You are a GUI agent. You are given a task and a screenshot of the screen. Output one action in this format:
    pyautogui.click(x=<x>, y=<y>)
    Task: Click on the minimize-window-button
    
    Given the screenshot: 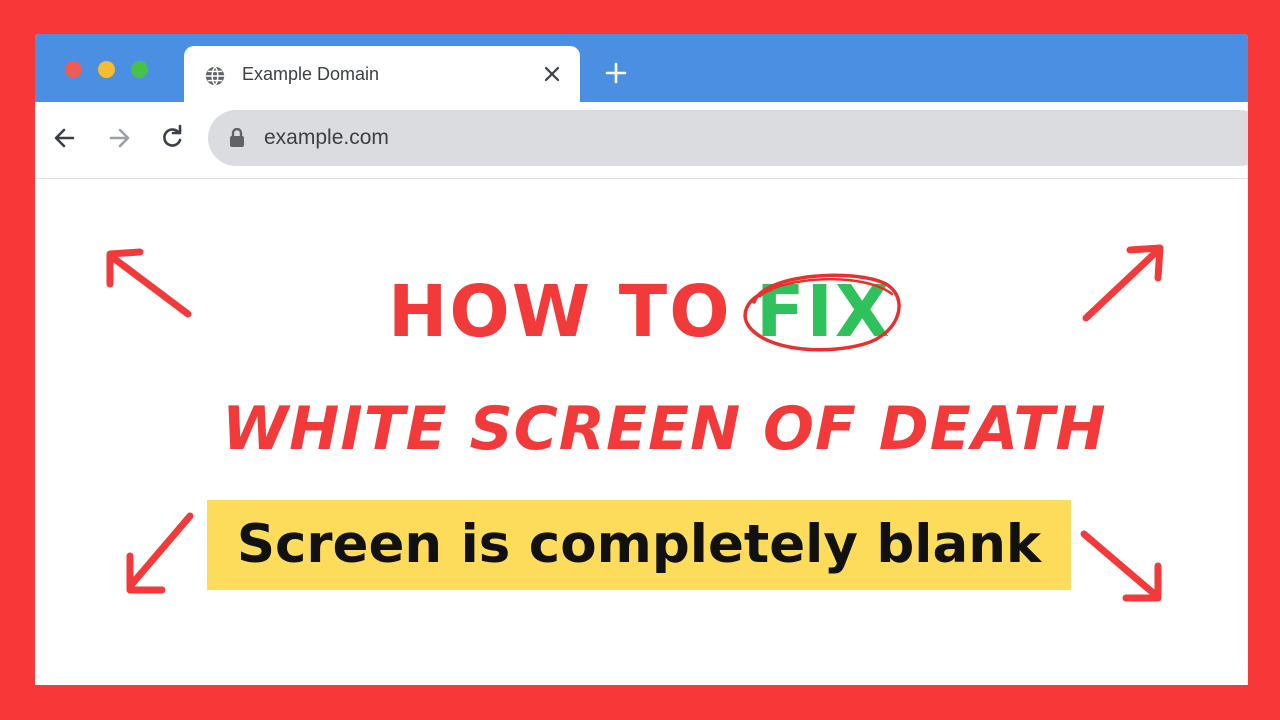 What is the action you would take?
    pyautogui.click(x=106, y=69)
    